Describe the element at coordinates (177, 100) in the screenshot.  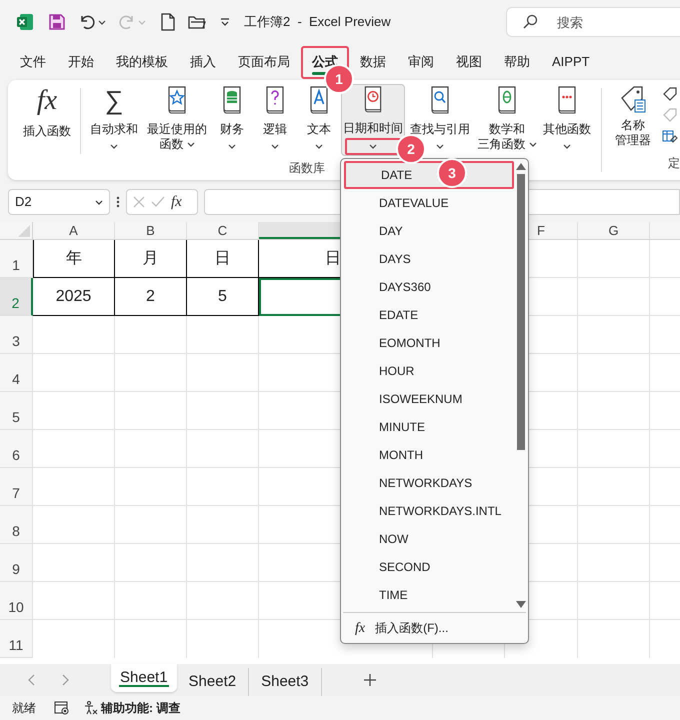
I see `star-book-icon` at that location.